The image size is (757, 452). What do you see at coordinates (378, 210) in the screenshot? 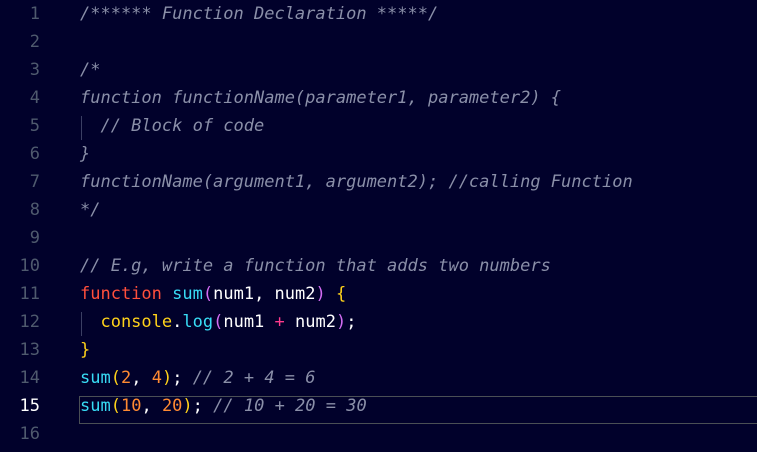
I see `code-line: 8 */` at bounding box center [378, 210].